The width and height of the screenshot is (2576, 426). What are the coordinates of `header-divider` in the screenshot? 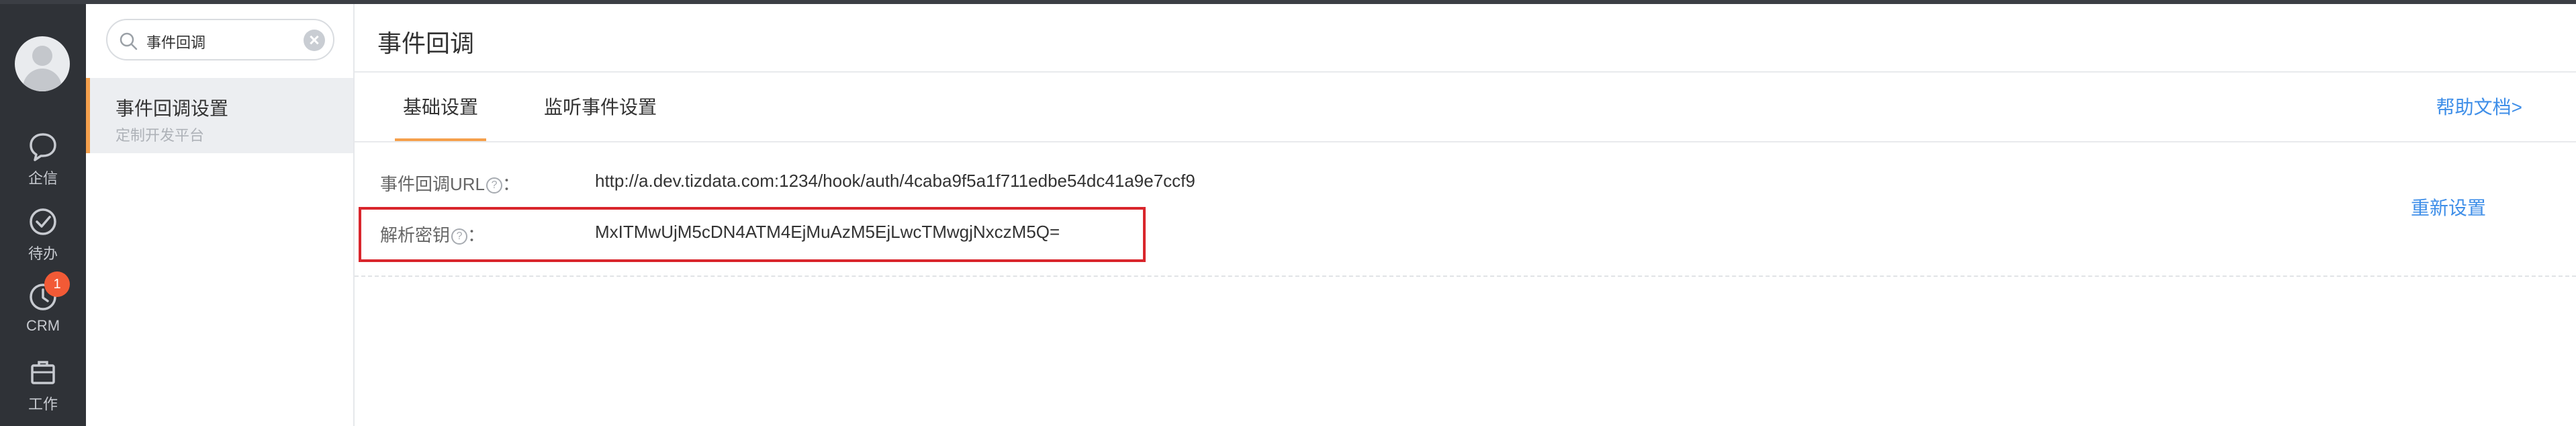 It's located at (1465, 72).